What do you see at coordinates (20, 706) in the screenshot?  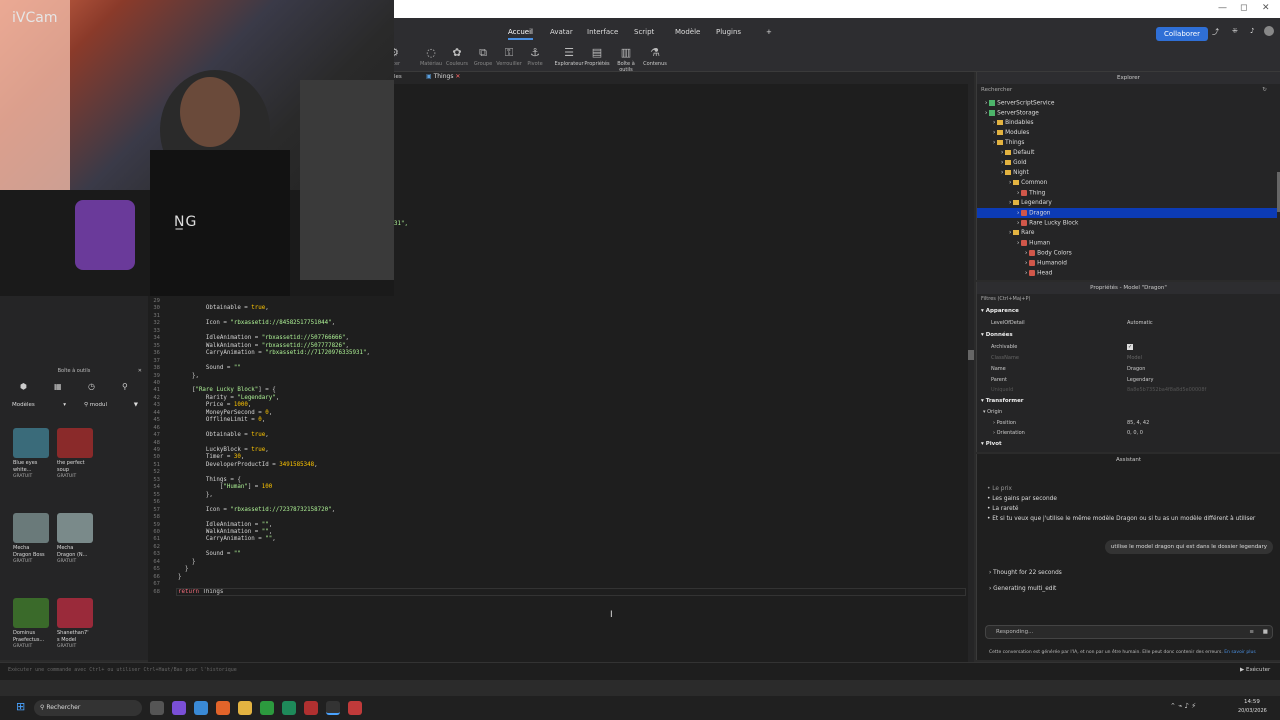 I see `windows-start-icon: ⊞` at bounding box center [20, 706].